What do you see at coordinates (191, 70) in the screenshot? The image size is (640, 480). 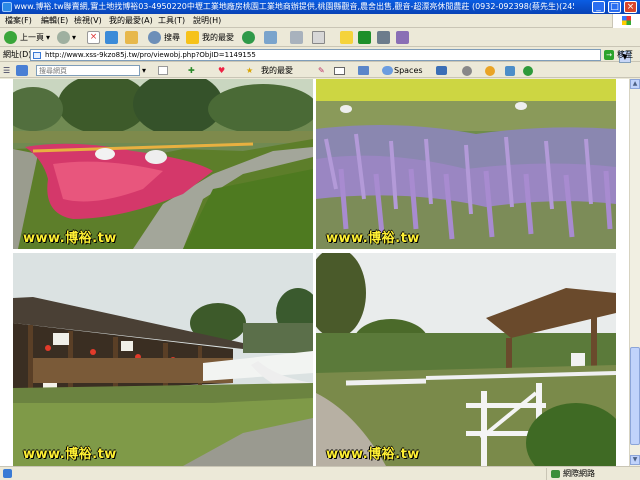 I see `add-icon: ✚` at bounding box center [191, 70].